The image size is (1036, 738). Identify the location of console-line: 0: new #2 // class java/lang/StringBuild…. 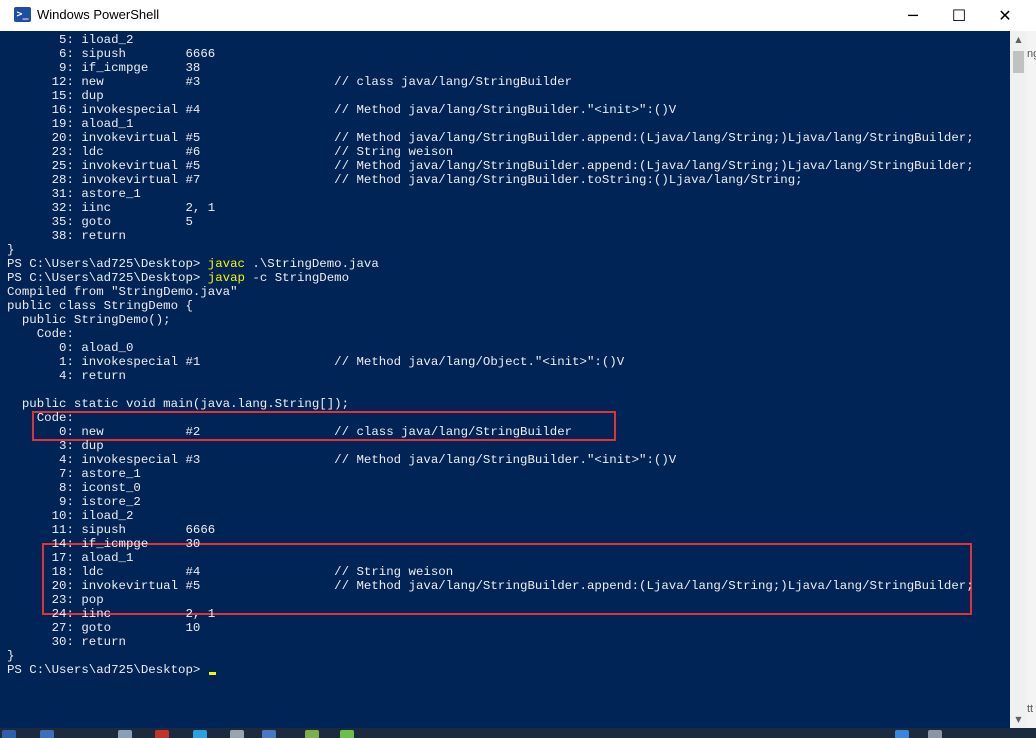
(289, 432).